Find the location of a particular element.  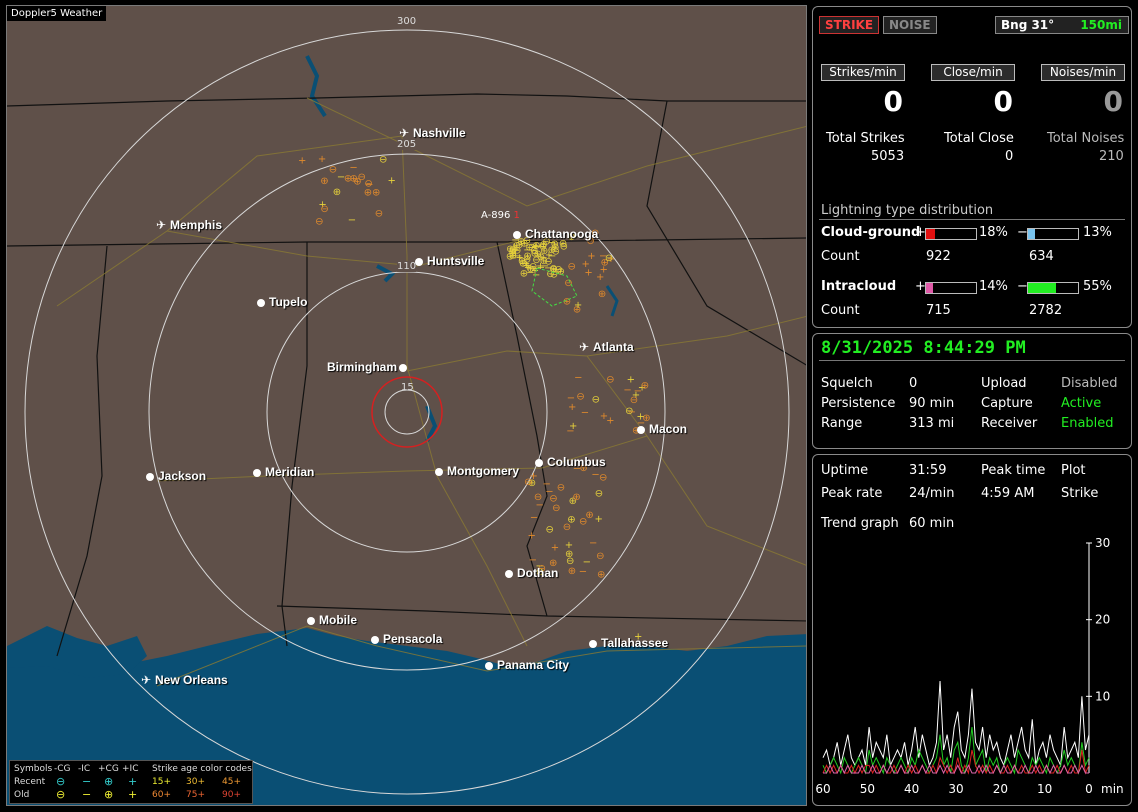

strikes-per-min-label: Strikes/min is located at coordinates (863, 72).